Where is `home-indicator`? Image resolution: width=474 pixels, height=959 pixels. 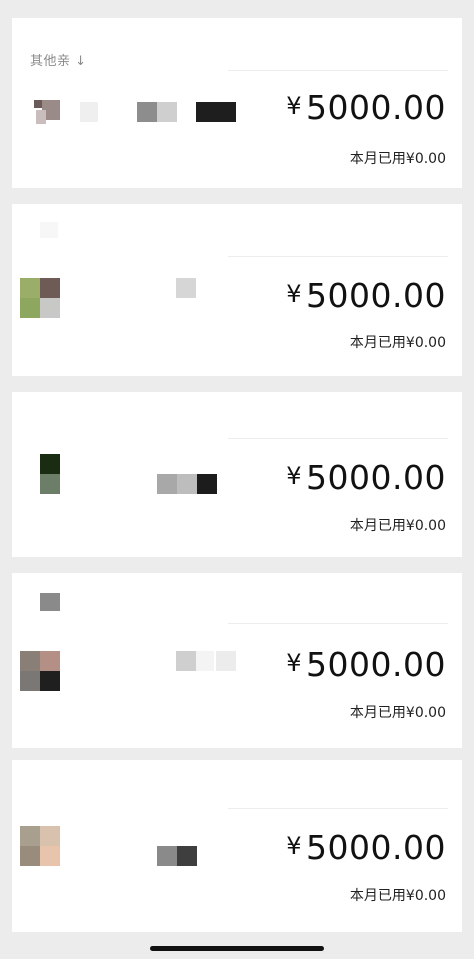 home-indicator is located at coordinates (237, 948).